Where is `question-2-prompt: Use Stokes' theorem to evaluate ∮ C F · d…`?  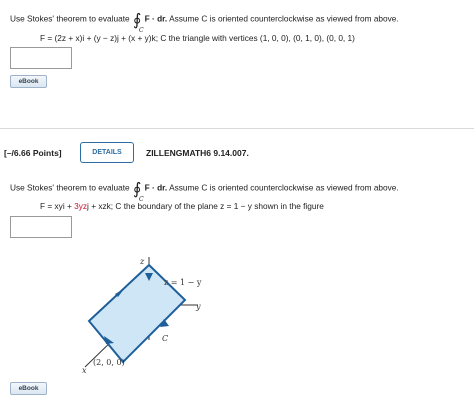
question-2-prompt: Use Stokes' theorem to evaluate ∮ C F · d… is located at coordinates (204, 191).